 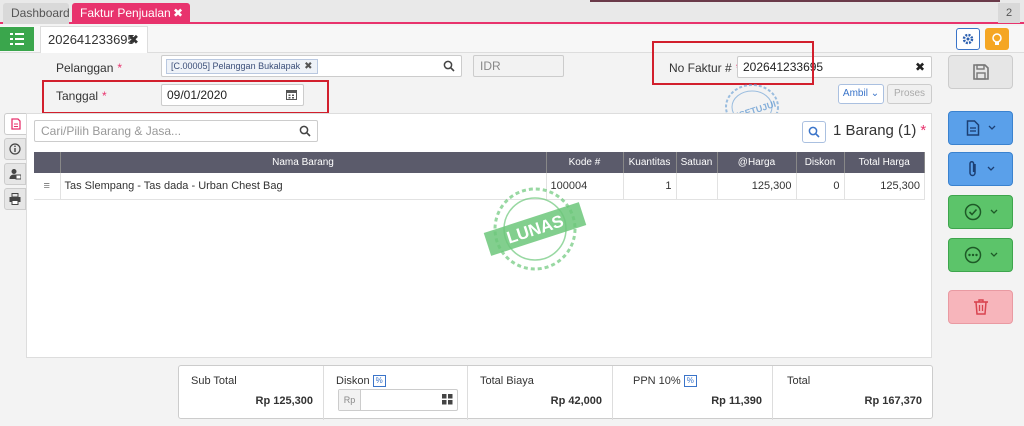 What do you see at coordinates (585, 162) in the screenshot?
I see `col-kode: Kode #` at bounding box center [585, 162].